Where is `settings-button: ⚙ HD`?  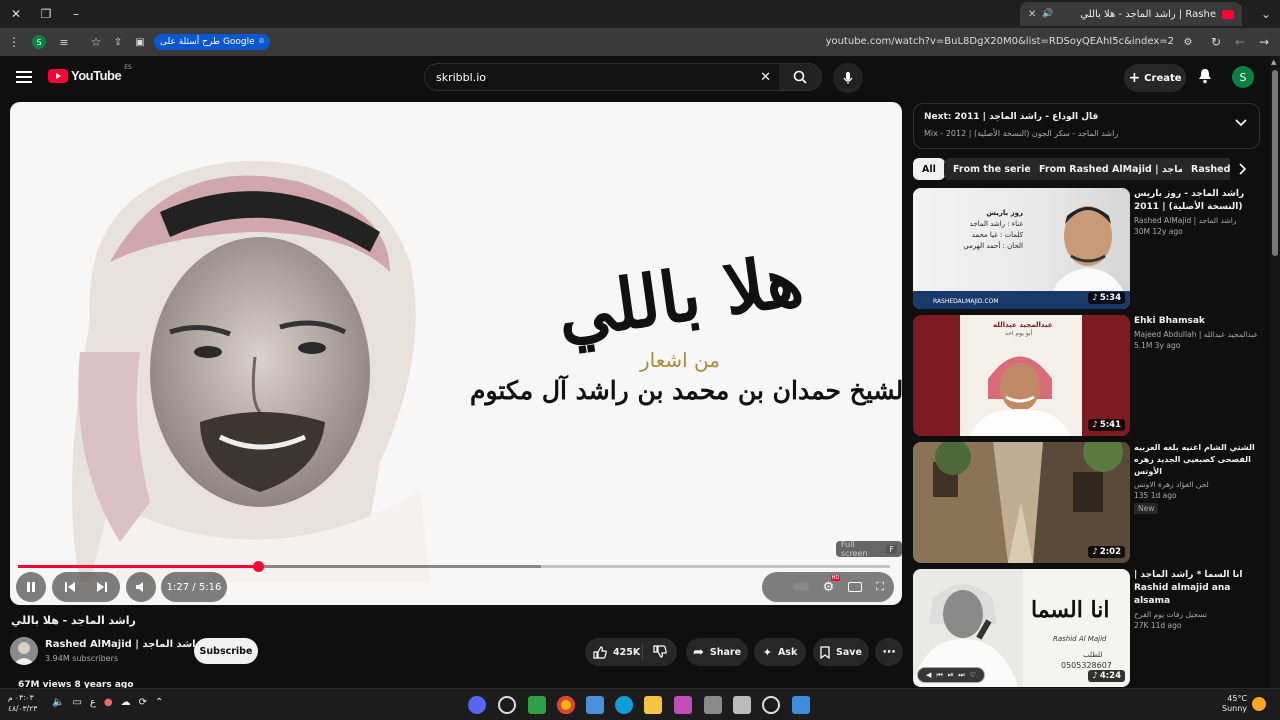
settings-button: ⚙ HD is located at coordinates (832, 584).